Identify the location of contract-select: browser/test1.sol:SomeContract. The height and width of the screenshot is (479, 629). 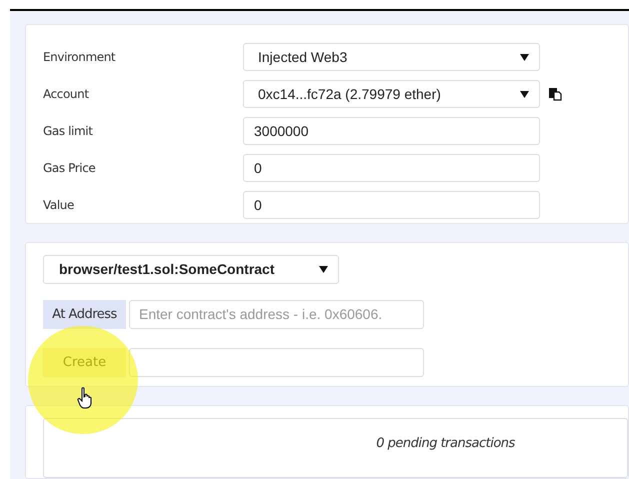
(191, 269).